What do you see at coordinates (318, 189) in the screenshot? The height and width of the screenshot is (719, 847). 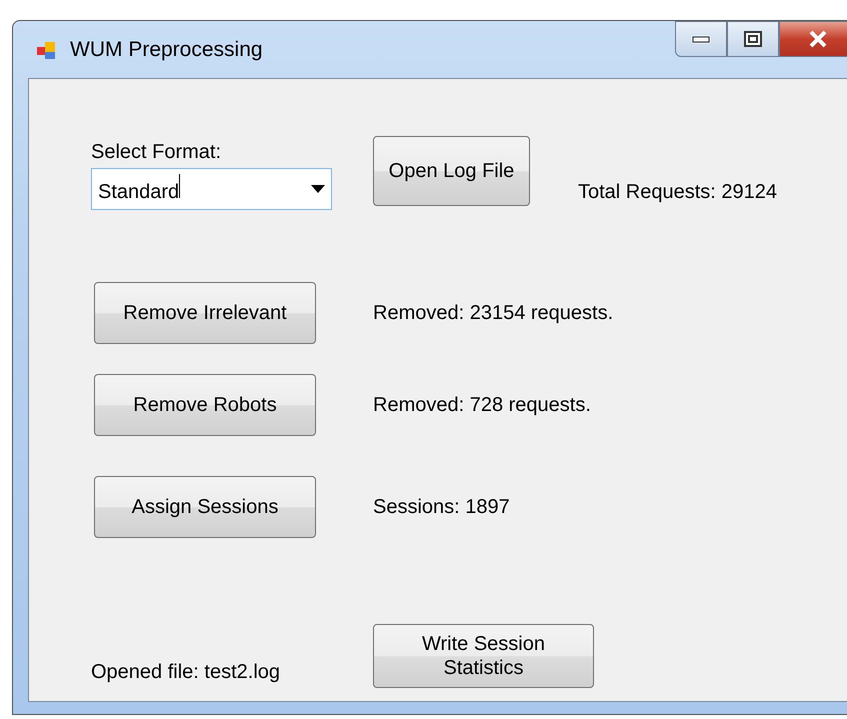 I see `caret-icon` at bounding box center [318, 189].